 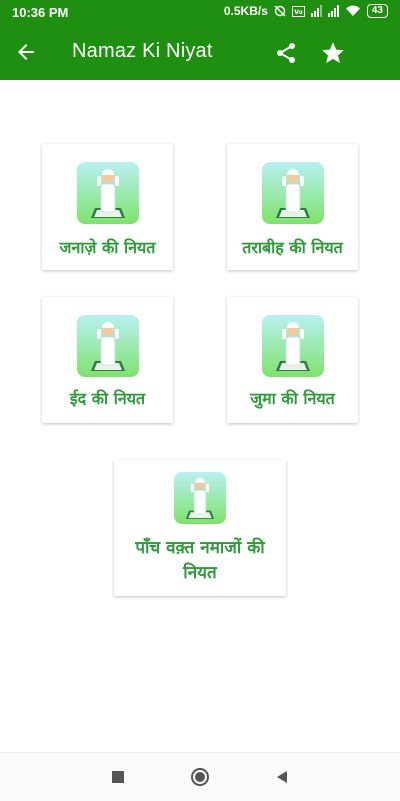 What do you see at coordinates (333, 53) in the screenshot?
I see `star-icon` at bounding box center [333, 53].